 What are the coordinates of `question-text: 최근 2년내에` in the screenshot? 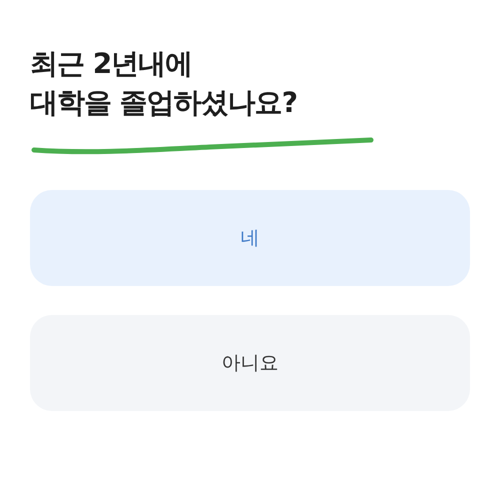 It's located at (111, 64).